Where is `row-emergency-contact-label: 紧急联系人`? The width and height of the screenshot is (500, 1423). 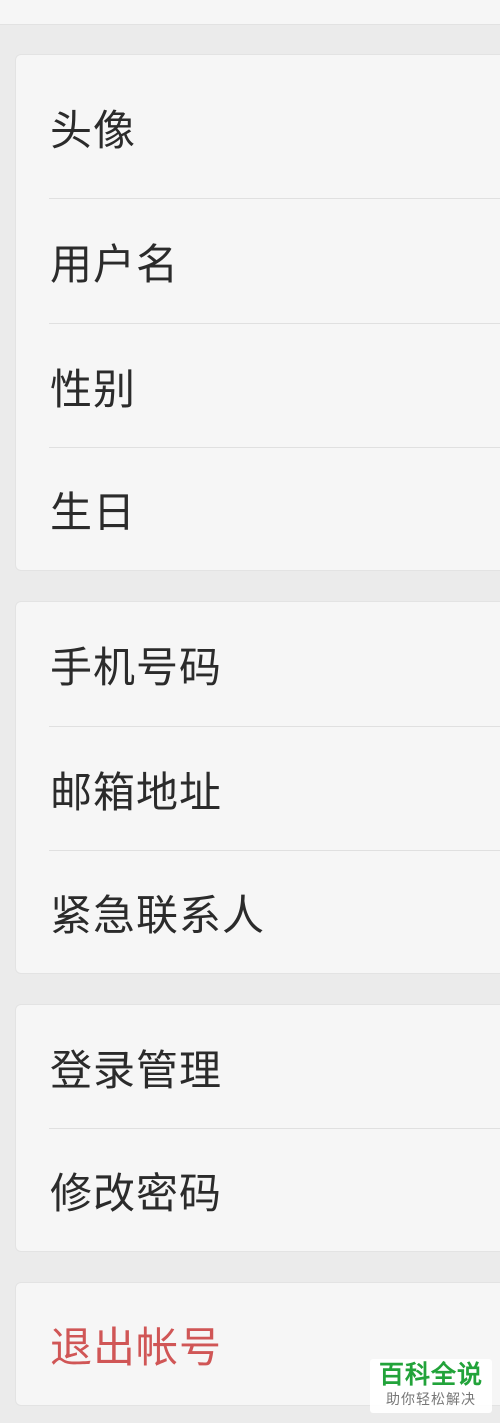
row-emergency-contact-label: 紧急联系人 is located at coordinates (158, 915).